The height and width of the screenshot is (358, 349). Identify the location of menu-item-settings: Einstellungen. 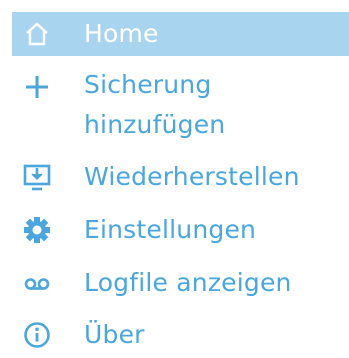
(180, 230).